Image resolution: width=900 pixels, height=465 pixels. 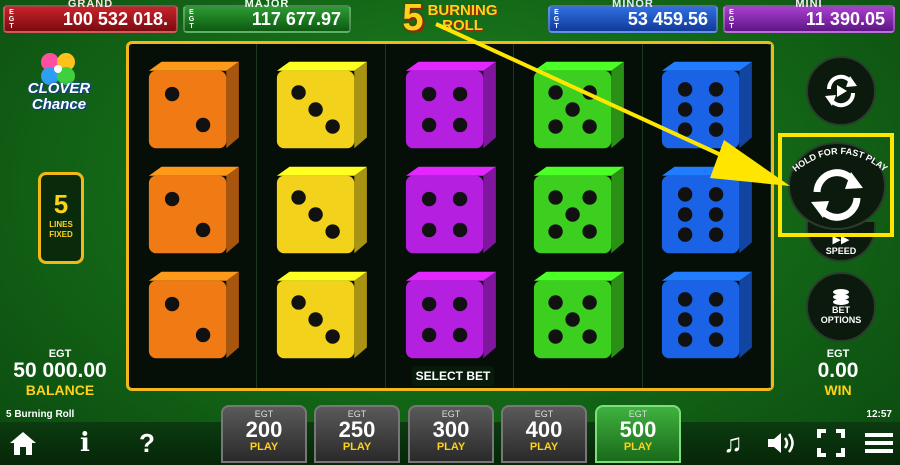 What do you see at coordinates (707, 315) in the screenshot?
I see `die-reel5-row3` at bounding box center [707, 315].